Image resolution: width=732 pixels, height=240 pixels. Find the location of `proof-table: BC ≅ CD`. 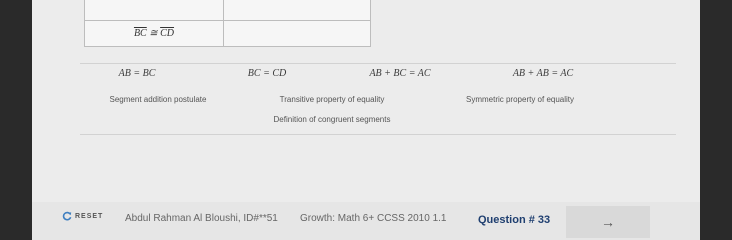

proof-table: BC ≅ CD is located at coordinates (227, 23).